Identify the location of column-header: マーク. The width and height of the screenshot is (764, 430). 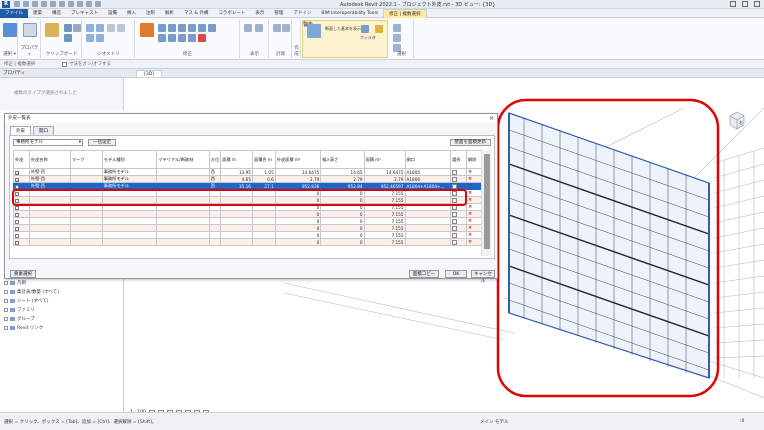
(86, 159).